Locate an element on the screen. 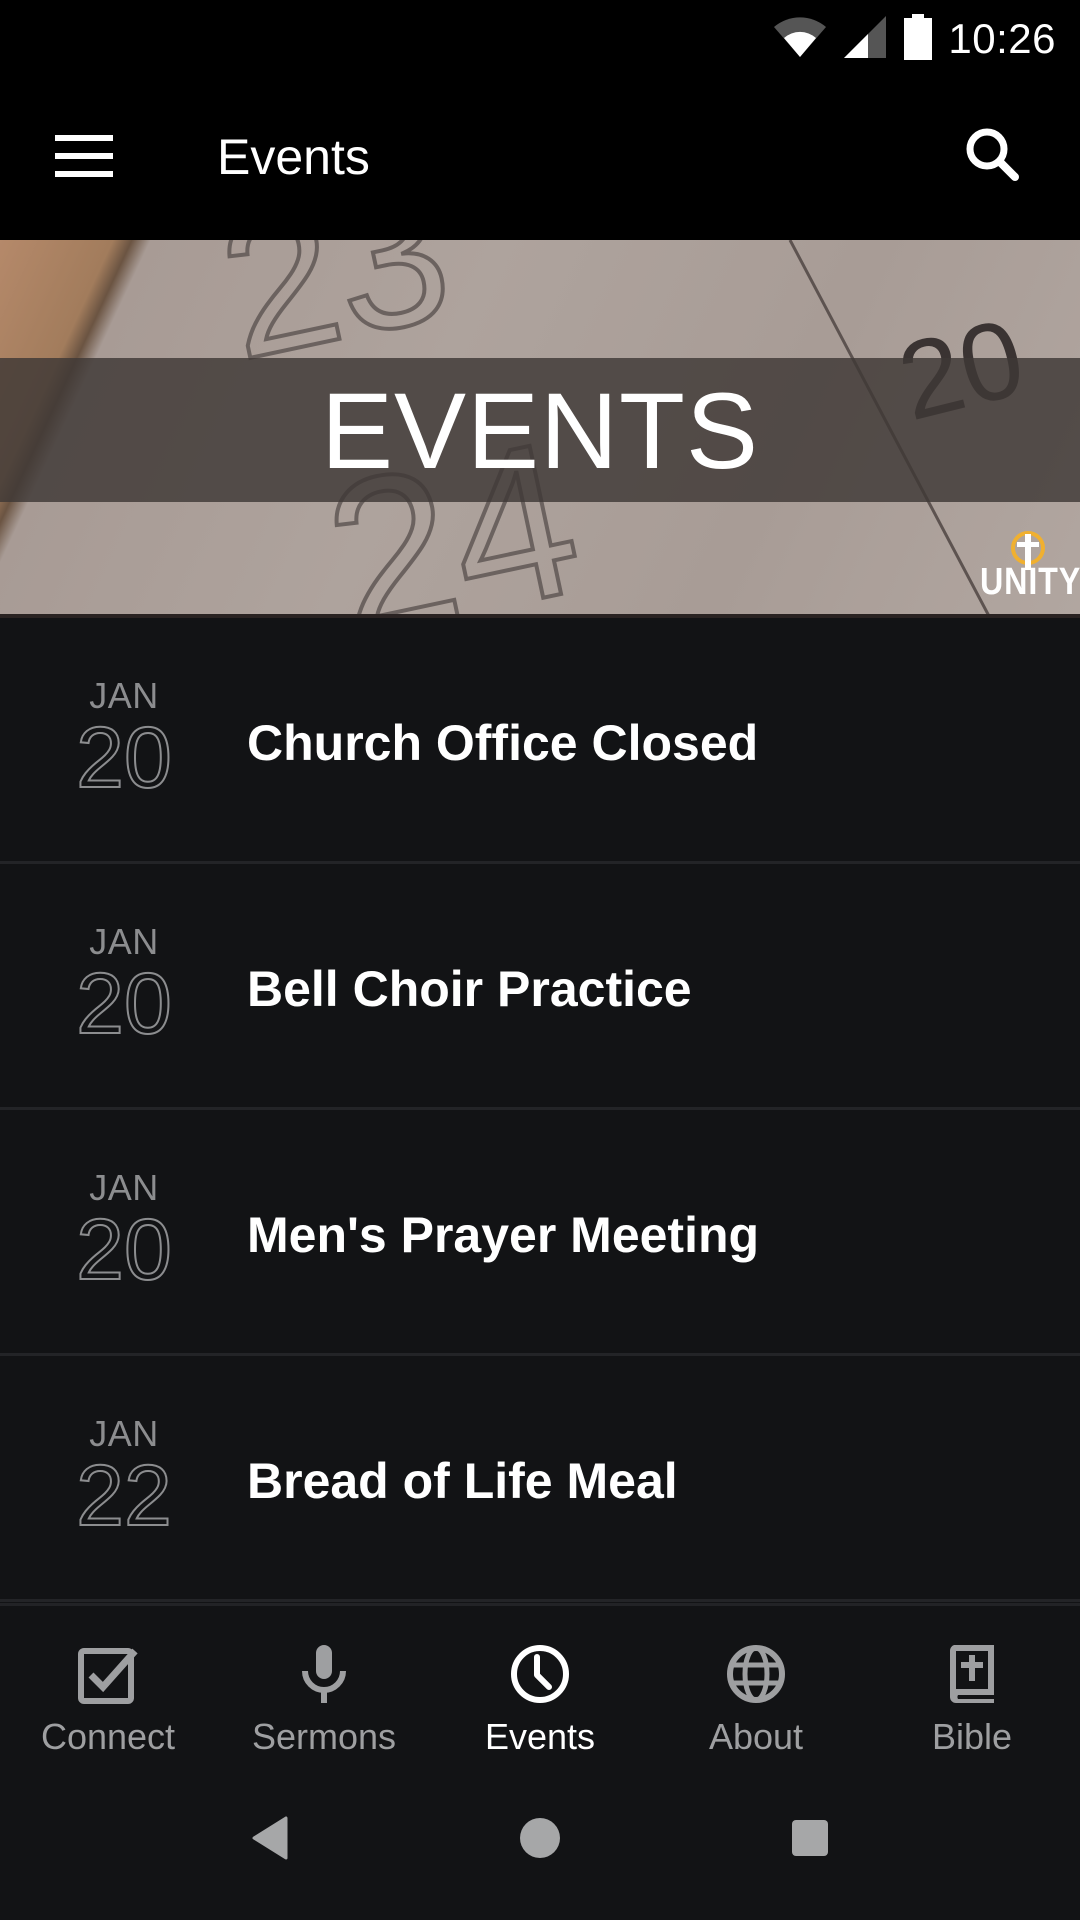  event-list-item: JAN 20 Bell Choir Practice is located at coordinates (540, 987).